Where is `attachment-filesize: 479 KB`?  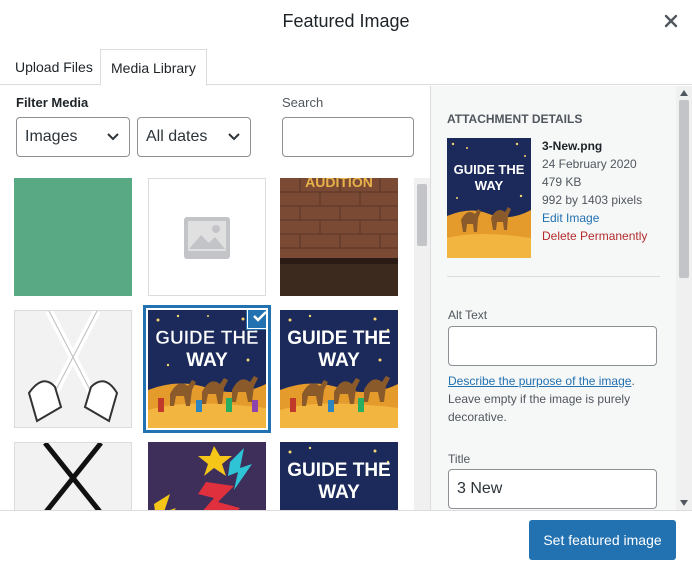
attachment-filesize: 479 KB is located at coordinates (562, 182).